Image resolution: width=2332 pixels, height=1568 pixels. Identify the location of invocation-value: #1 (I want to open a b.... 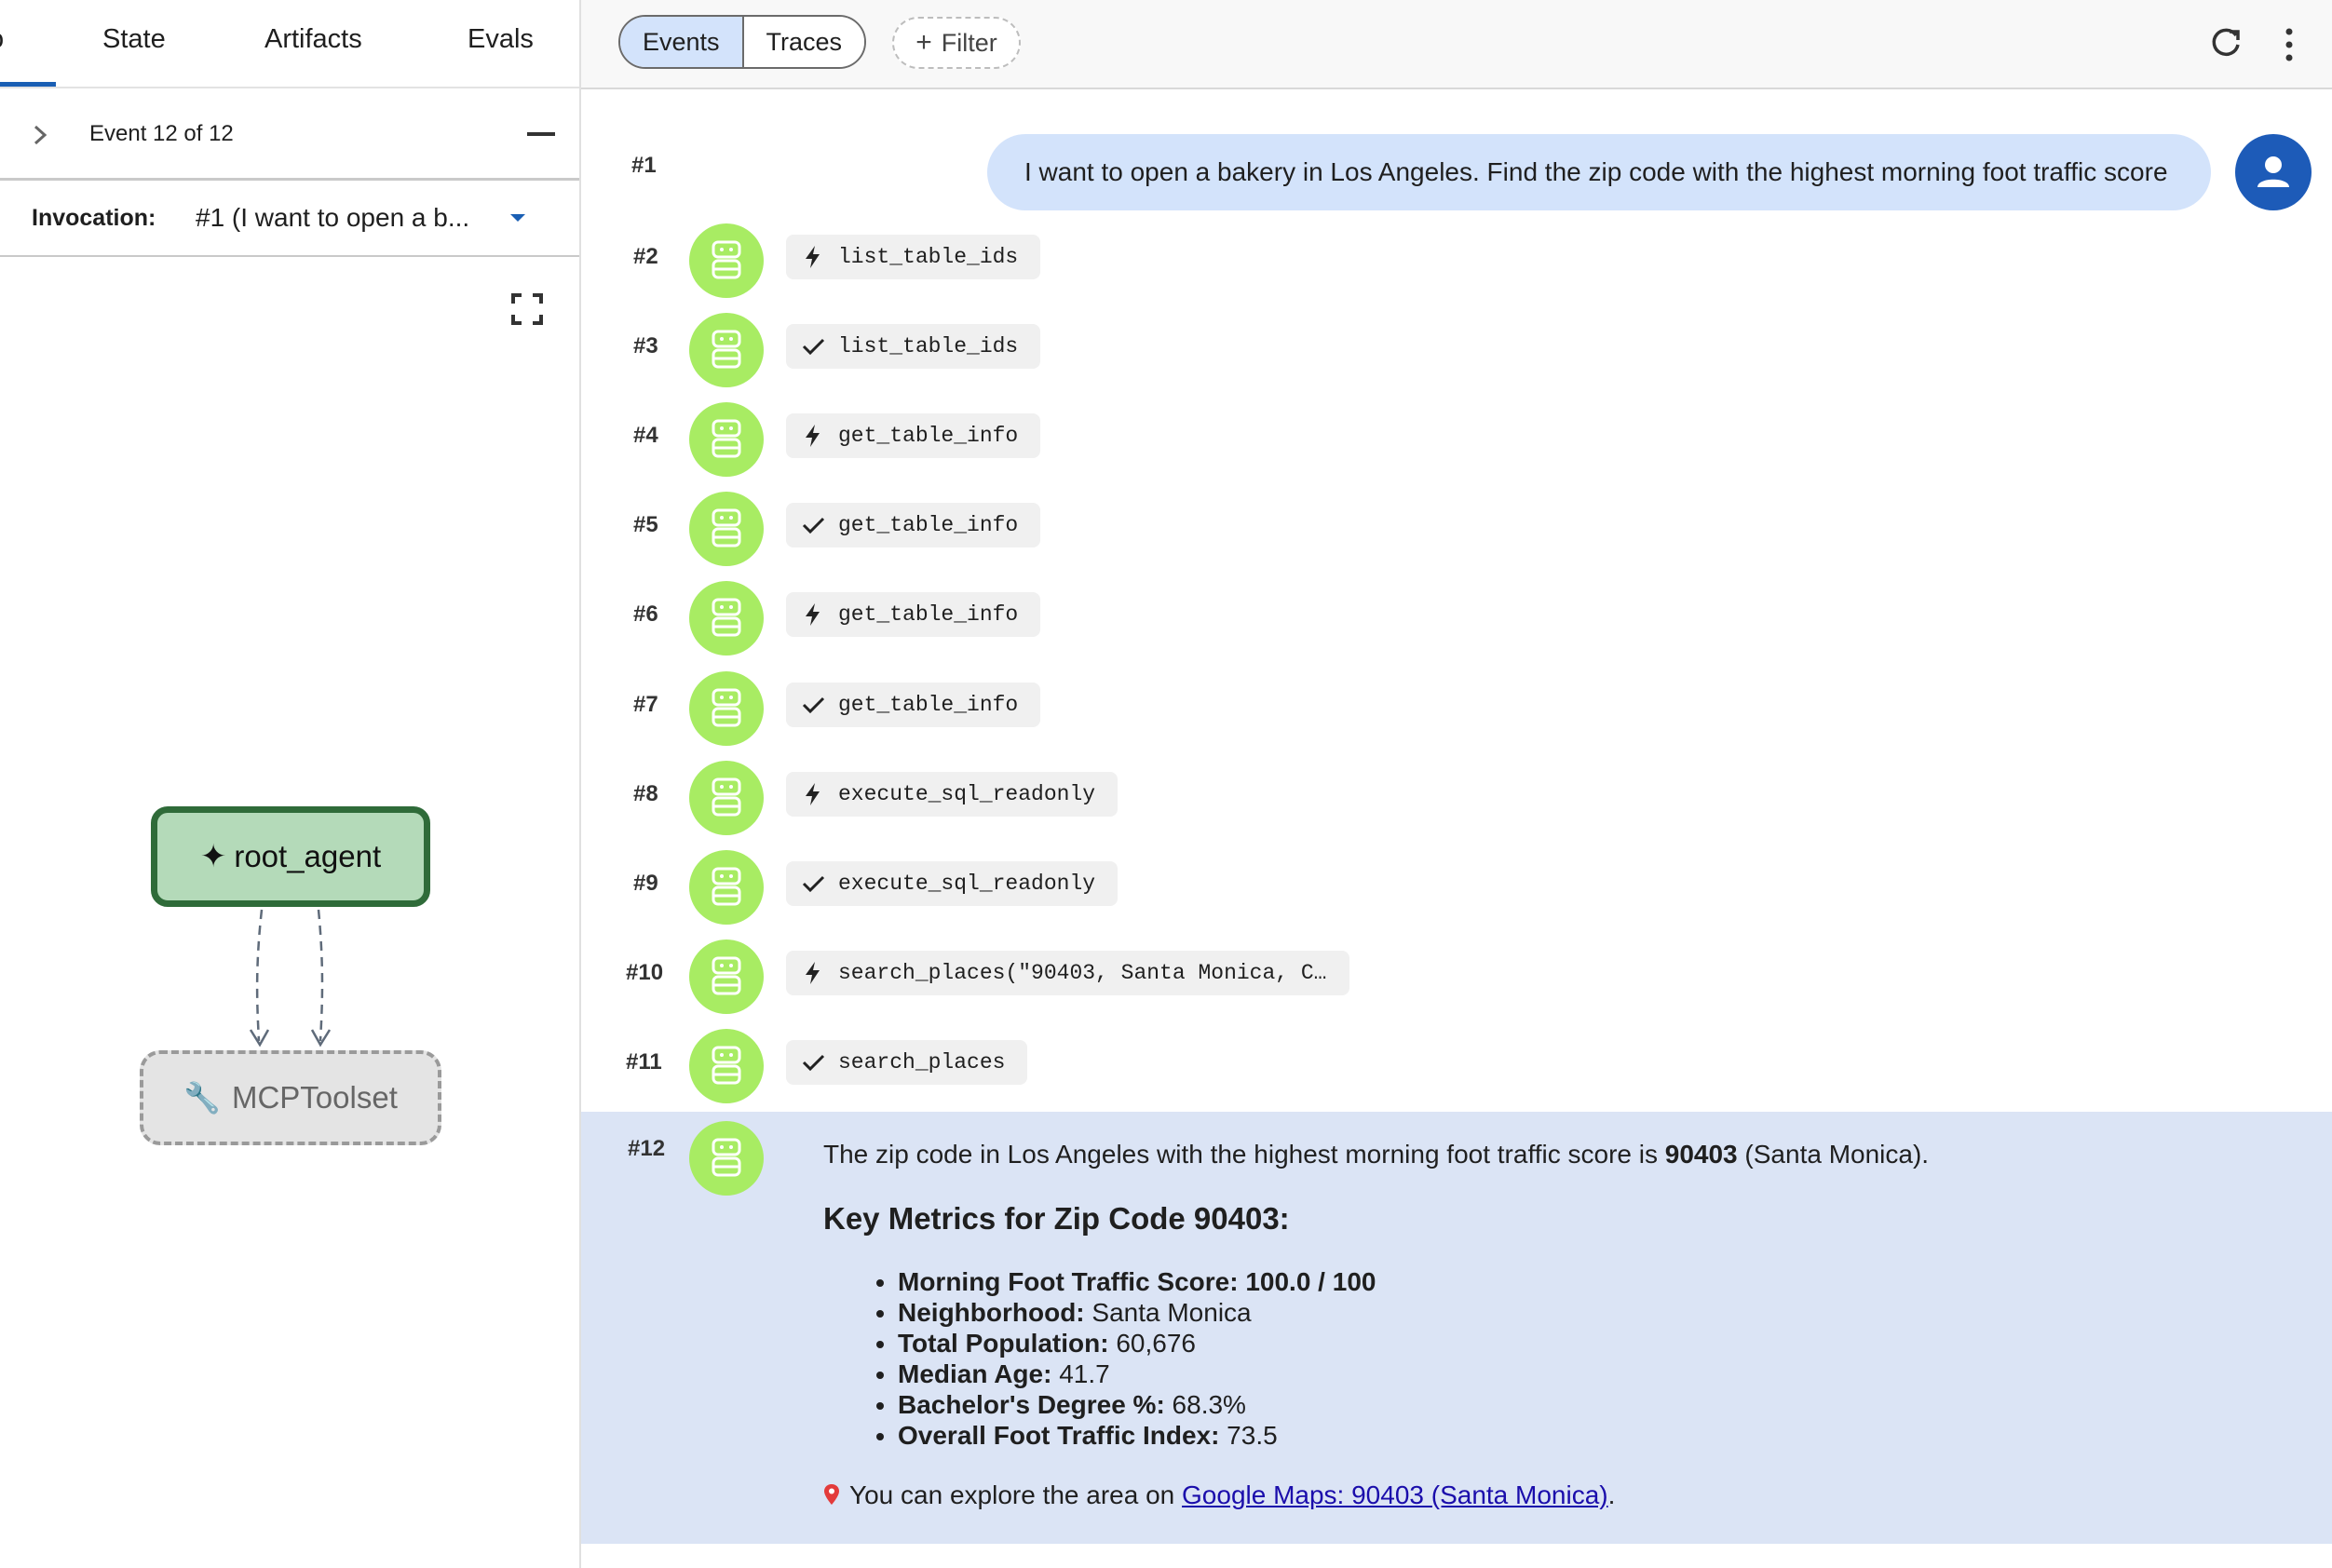
(332, 218).